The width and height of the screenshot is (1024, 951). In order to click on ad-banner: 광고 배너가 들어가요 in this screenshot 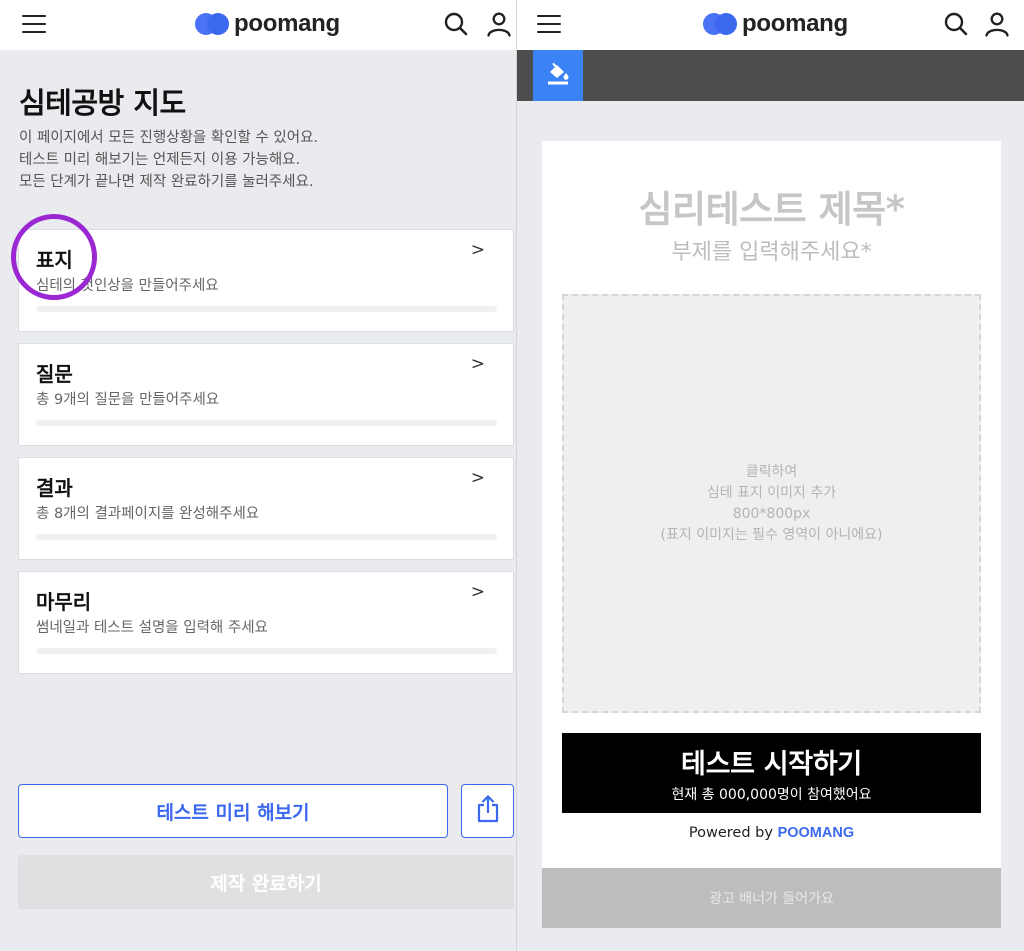, I will do `click(771, 898)`.